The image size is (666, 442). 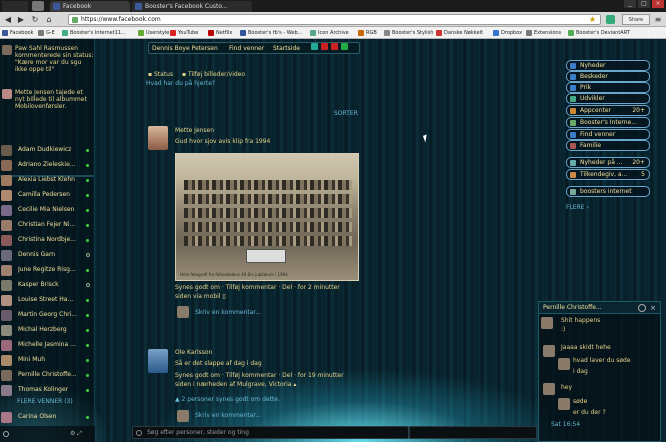 I want to click on reload-icon: ↻, so click(x=35, y=19).